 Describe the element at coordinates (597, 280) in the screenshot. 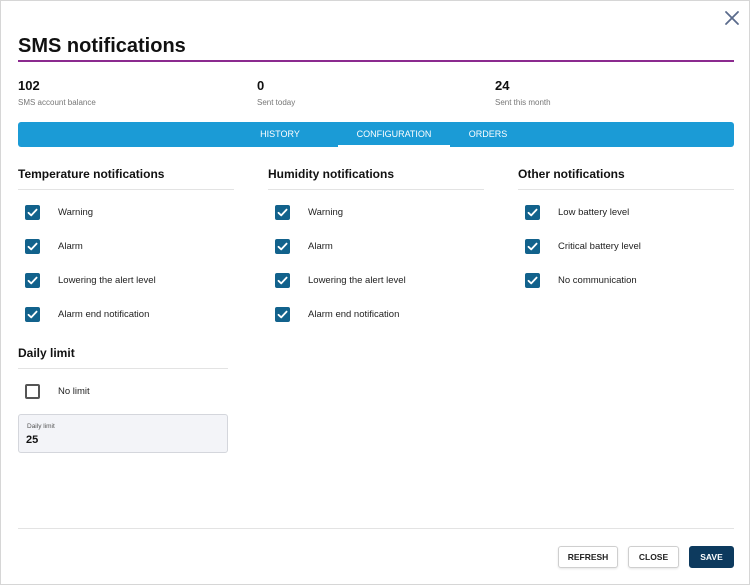

I see `other-checkbox-label: No communication` at that location.